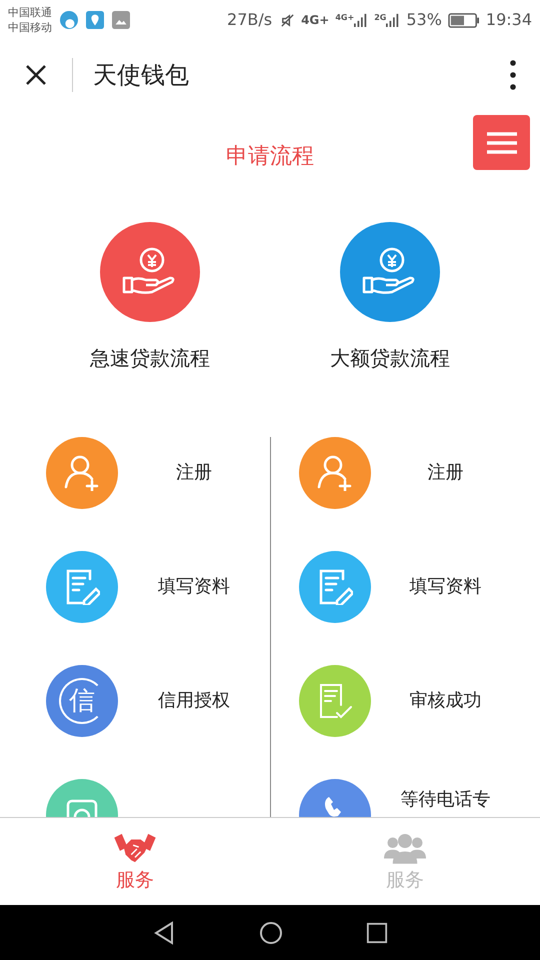 The height and width of the screenshot is (960, 540). What do you see at coordinates (288, 20) in the screenshot?
I see `mute-icon` at bounding box center [288, 20].